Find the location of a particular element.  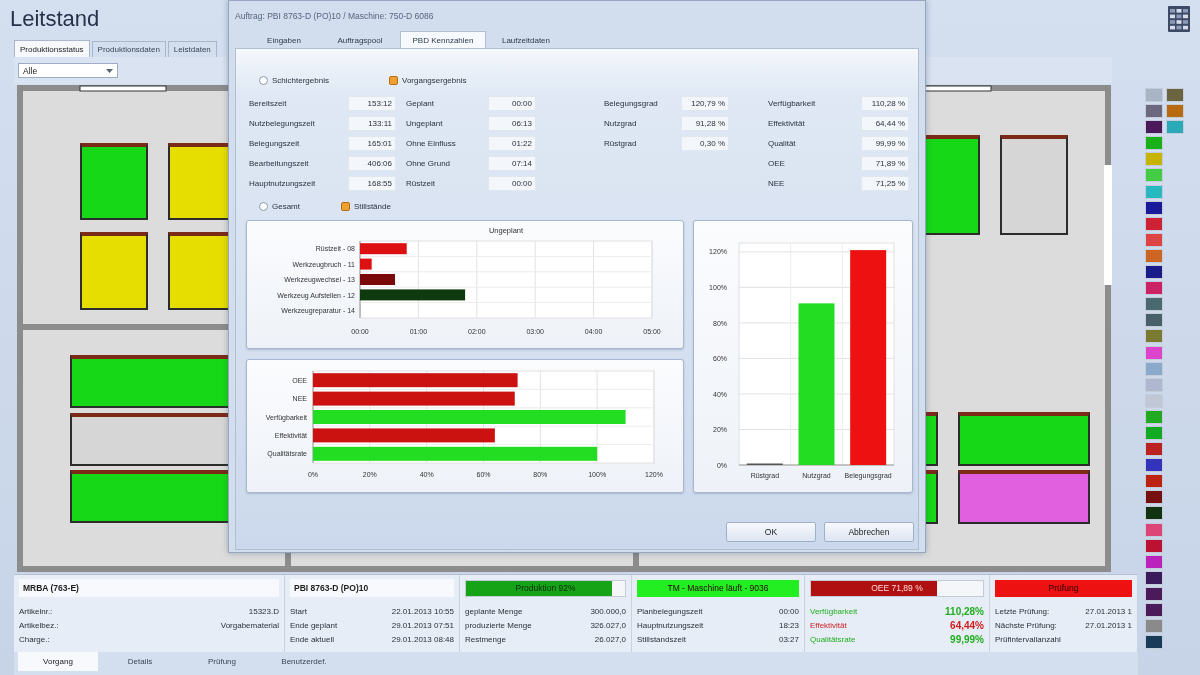

value-field: 07:14 is located at coordinates (512, 163).